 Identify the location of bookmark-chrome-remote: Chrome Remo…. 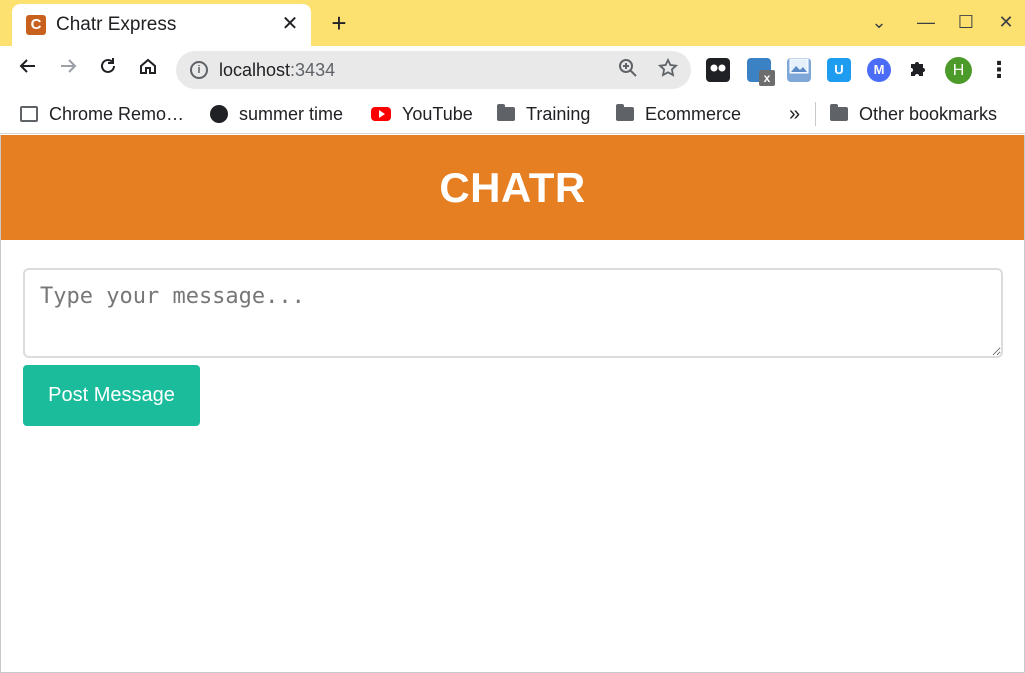
(102, 114).